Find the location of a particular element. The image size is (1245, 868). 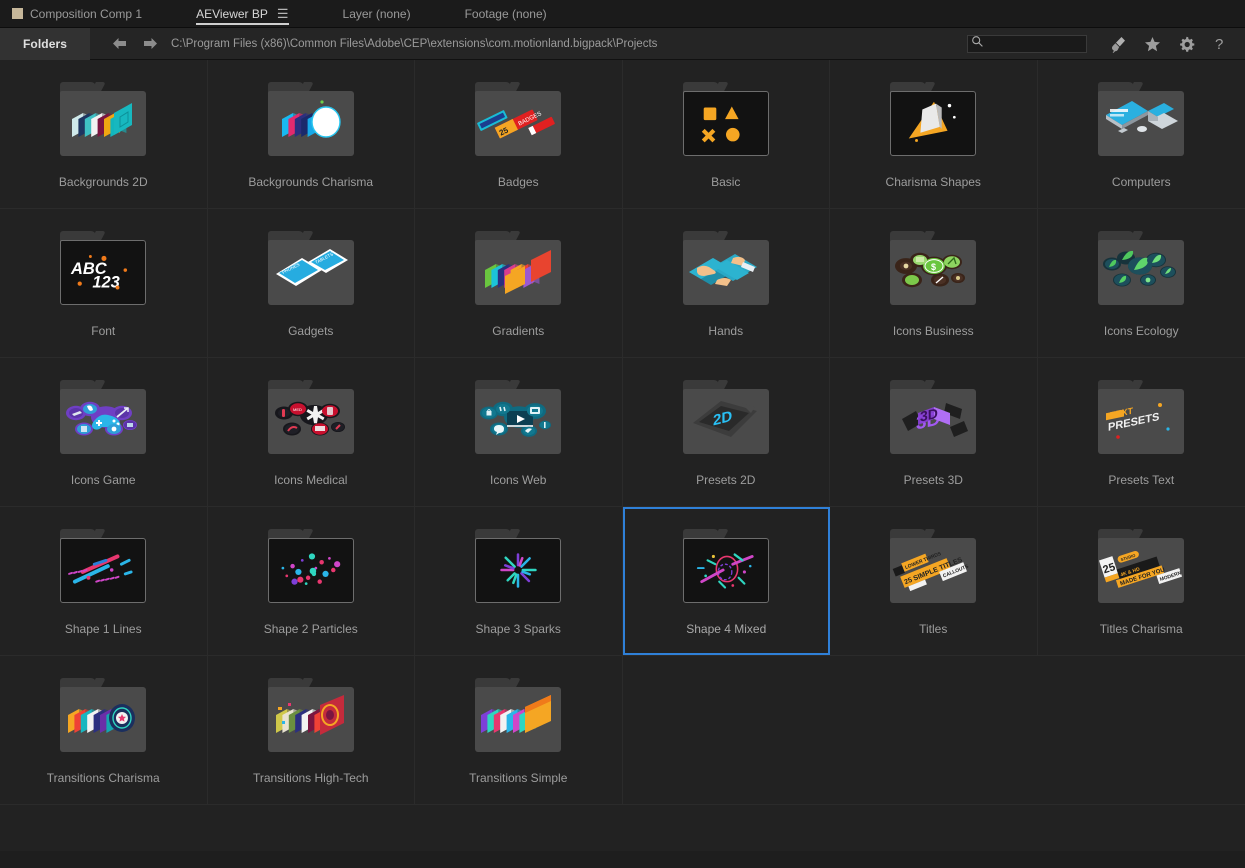

folder-item-label: Gadgets is located at coordinates (311, 331).